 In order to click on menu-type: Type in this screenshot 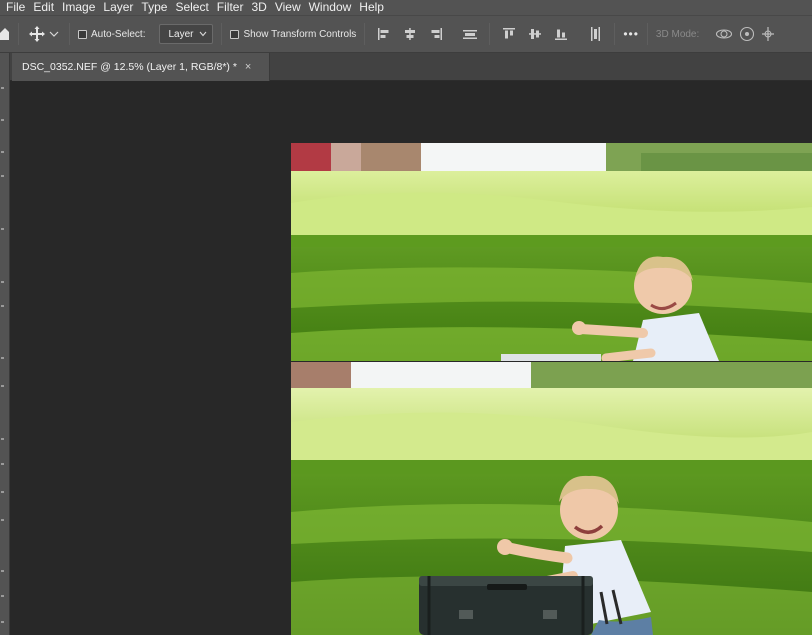, I will do `click(154, 7)`.